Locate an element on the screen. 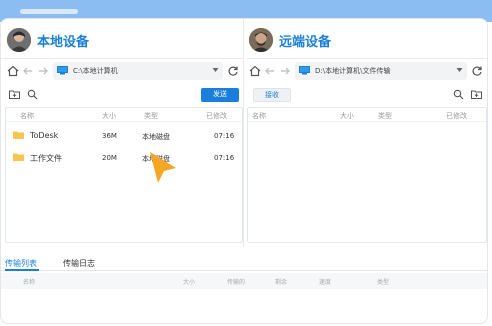 This screenshot has width=492, height=326. transfer-tabs: 传输列表 传输日志 is located at coordinates (244, 261).